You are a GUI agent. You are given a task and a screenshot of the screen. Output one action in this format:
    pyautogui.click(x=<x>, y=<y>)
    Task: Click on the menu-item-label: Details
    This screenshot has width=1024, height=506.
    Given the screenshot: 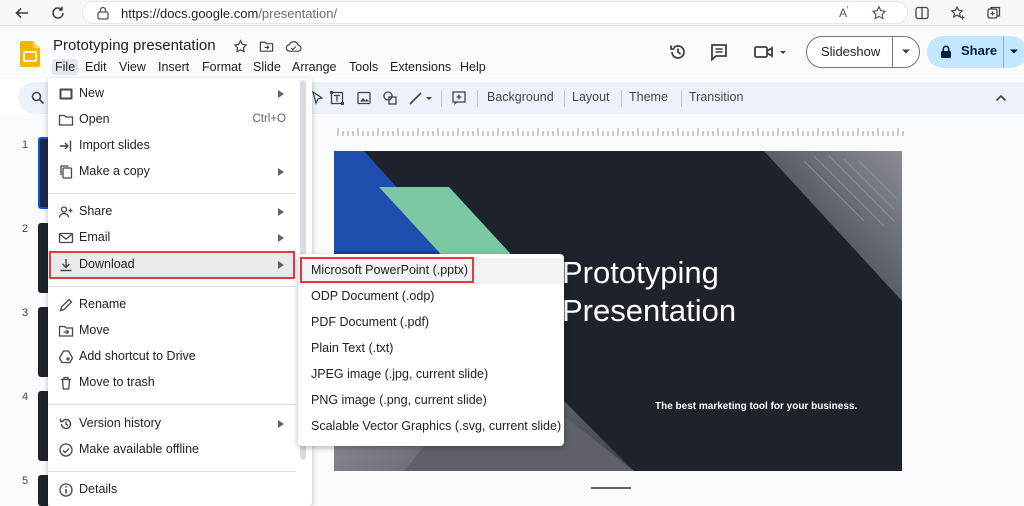 What is the action you would take?
    pyautogui.click(x=98, y=489)
    